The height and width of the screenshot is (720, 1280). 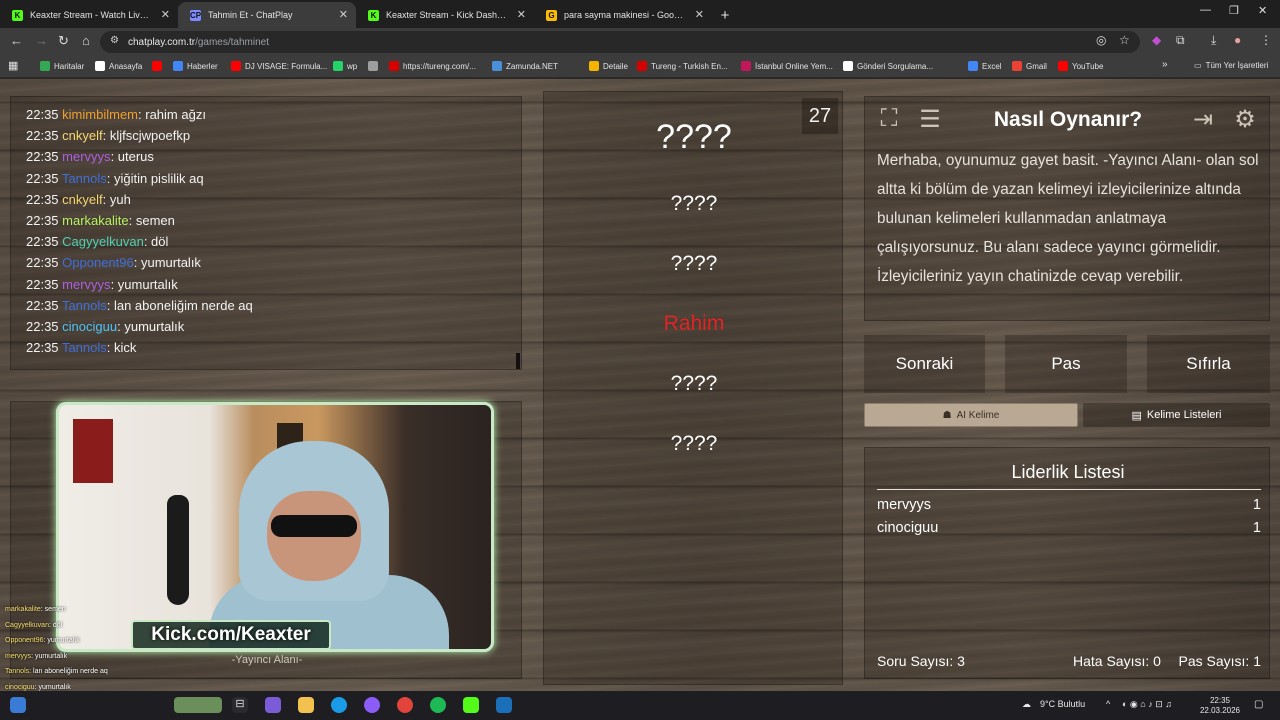 What do you see at coordinates (971, 415) in the screenshot?
I see `ai-word-button: ☗ AI Kelime` at bounding box center [971, 415].